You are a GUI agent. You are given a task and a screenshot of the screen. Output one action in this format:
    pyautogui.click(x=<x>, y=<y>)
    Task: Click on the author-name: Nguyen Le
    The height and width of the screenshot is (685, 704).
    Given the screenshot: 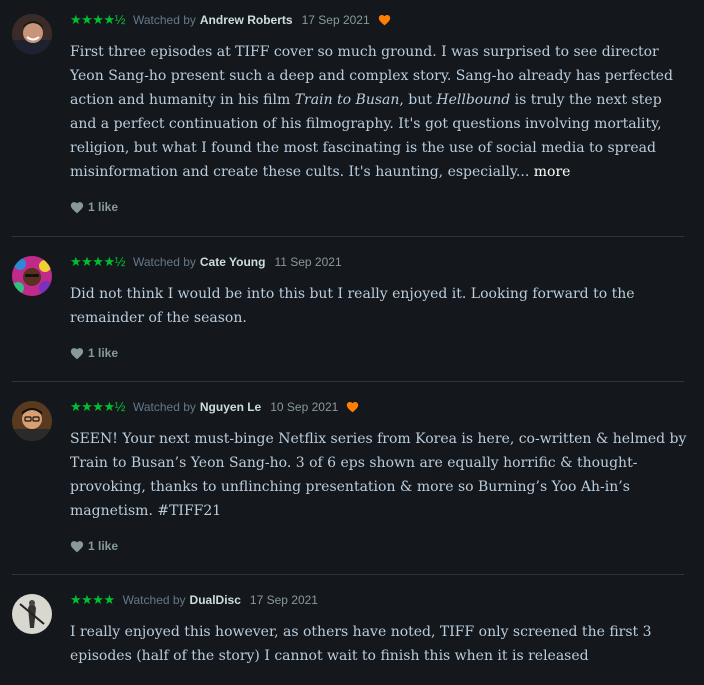 What is the action you would take?
    pyautogui.click(x=230, y=407)
    